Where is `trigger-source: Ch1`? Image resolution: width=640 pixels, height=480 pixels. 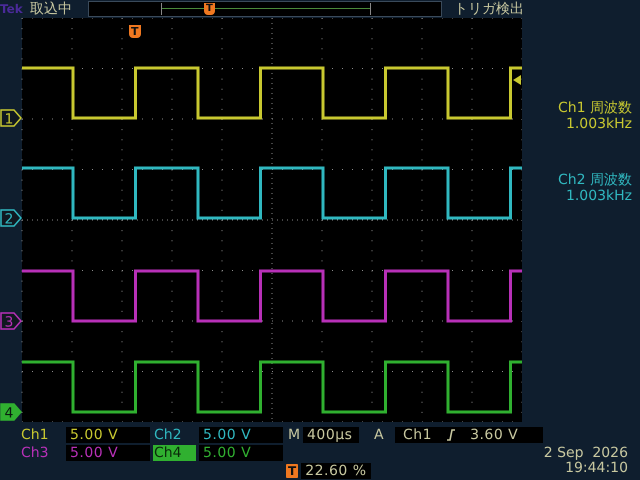 trigger-source: Ch1 is located at coordinates (417, 434).